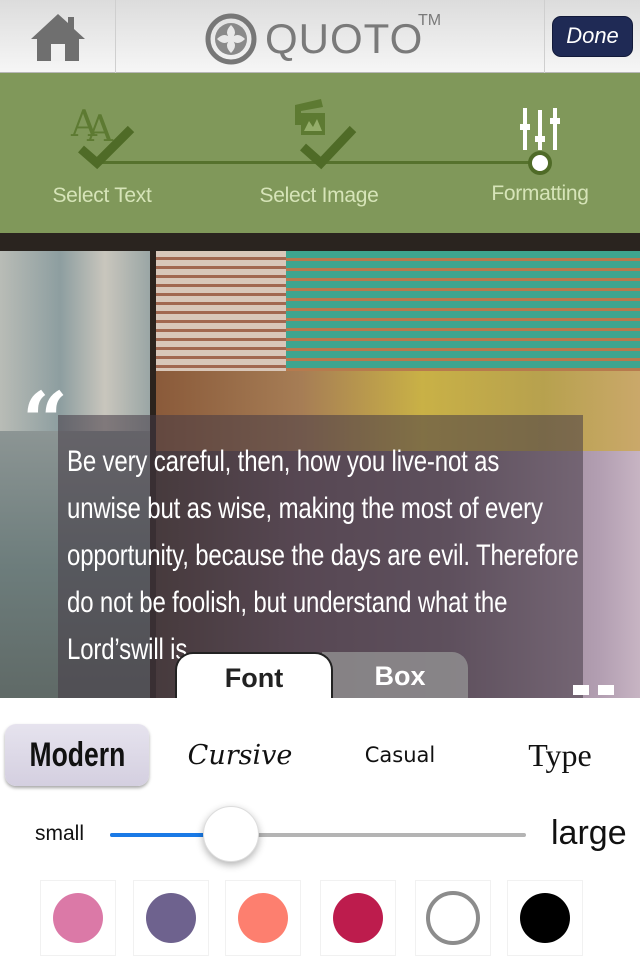 The image size is (640, 960). What do you see at coordinates (45, 421) in the screenshot?
I see `quote-mark: “` at bounding box center [45, 421].